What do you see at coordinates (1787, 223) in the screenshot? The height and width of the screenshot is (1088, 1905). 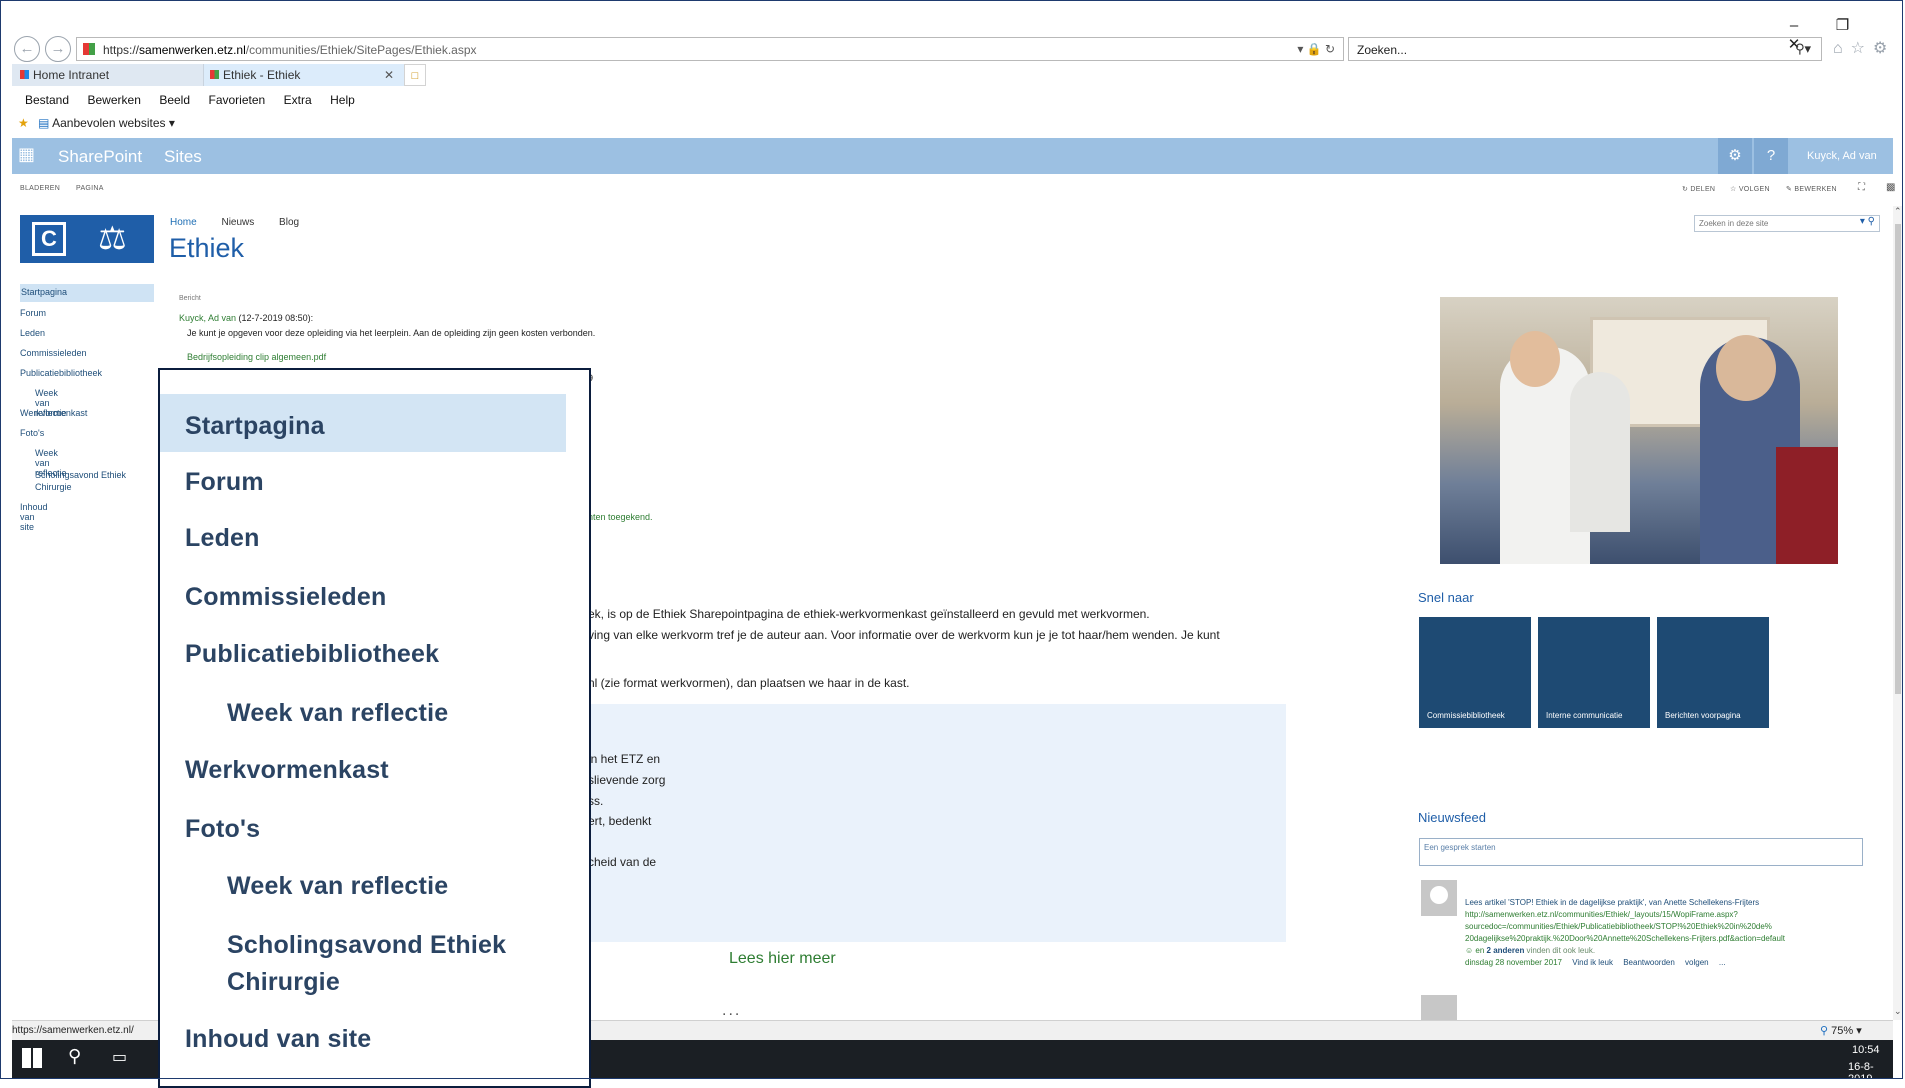 I see `site-search-input: Zoeken in deze site ▾ ⚲` at bounding box center [1787, 223].